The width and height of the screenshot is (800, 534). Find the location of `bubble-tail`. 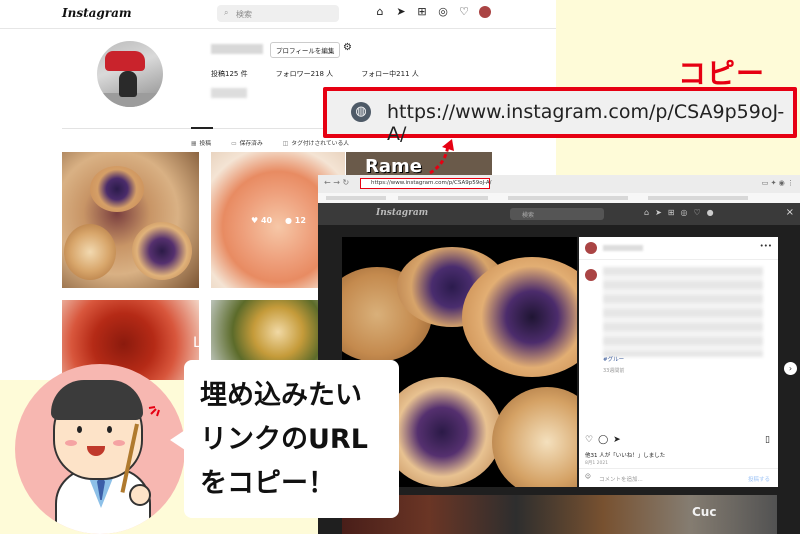

bubble-tail is located at coordinates (177, 440).